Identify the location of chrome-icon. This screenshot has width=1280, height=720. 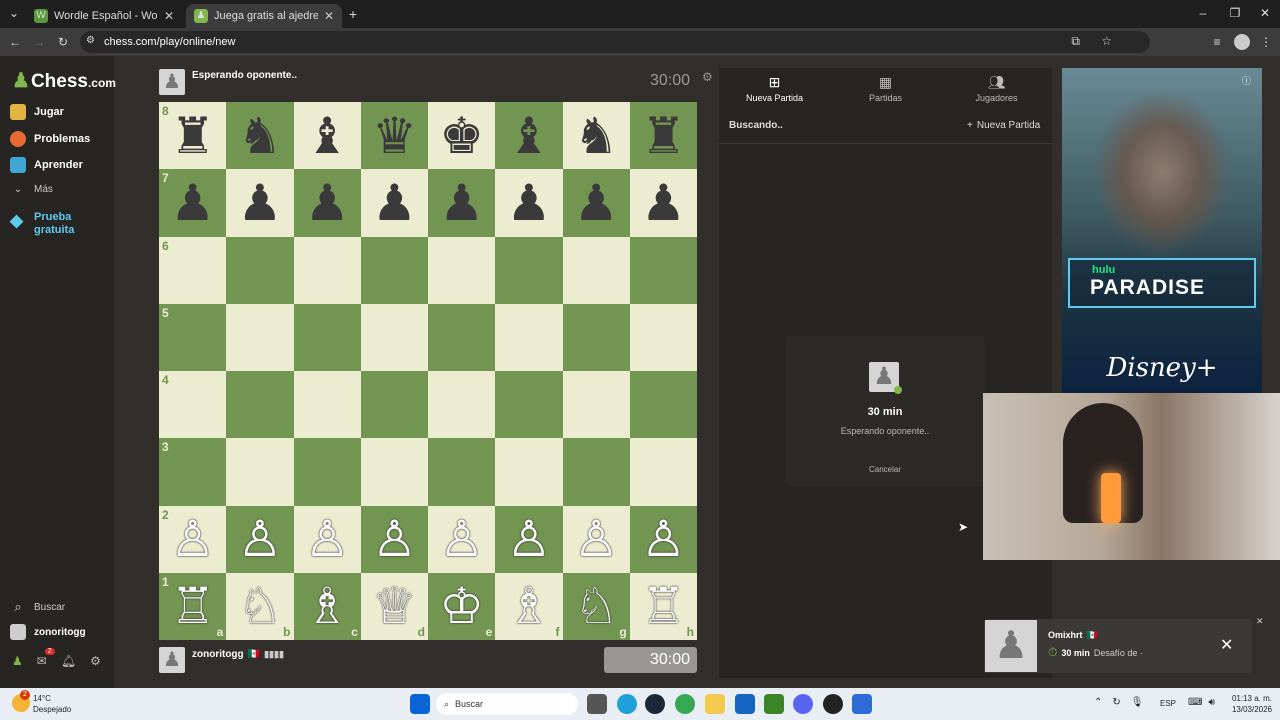
(685, 704).